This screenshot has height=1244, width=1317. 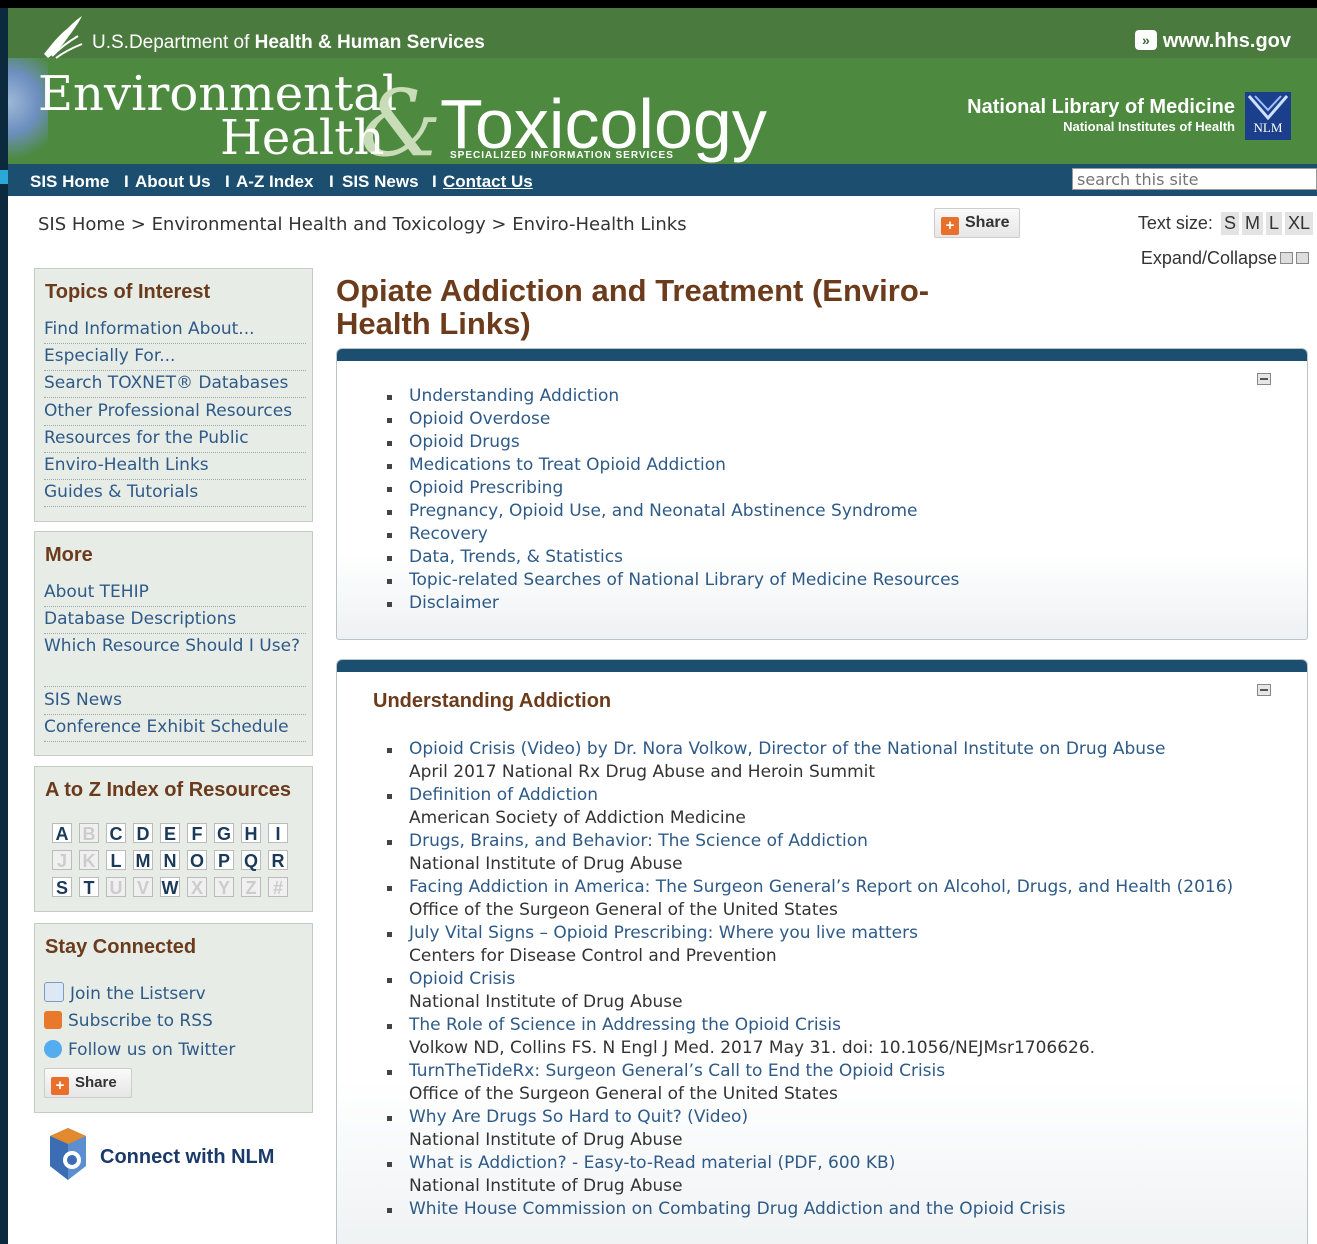 I want to click on az-letter-h: H, so click(x=251, y=833).